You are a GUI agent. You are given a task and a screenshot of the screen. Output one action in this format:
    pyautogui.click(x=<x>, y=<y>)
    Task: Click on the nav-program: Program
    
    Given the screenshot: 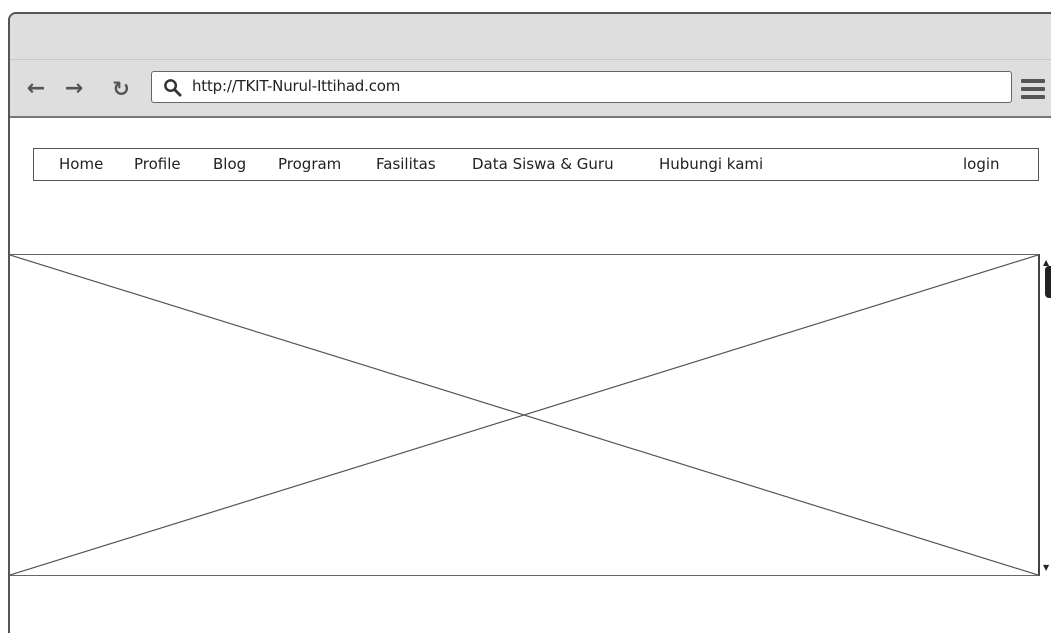 What is the action you would take?
    pyautogui.click(x=309, y=164)
    